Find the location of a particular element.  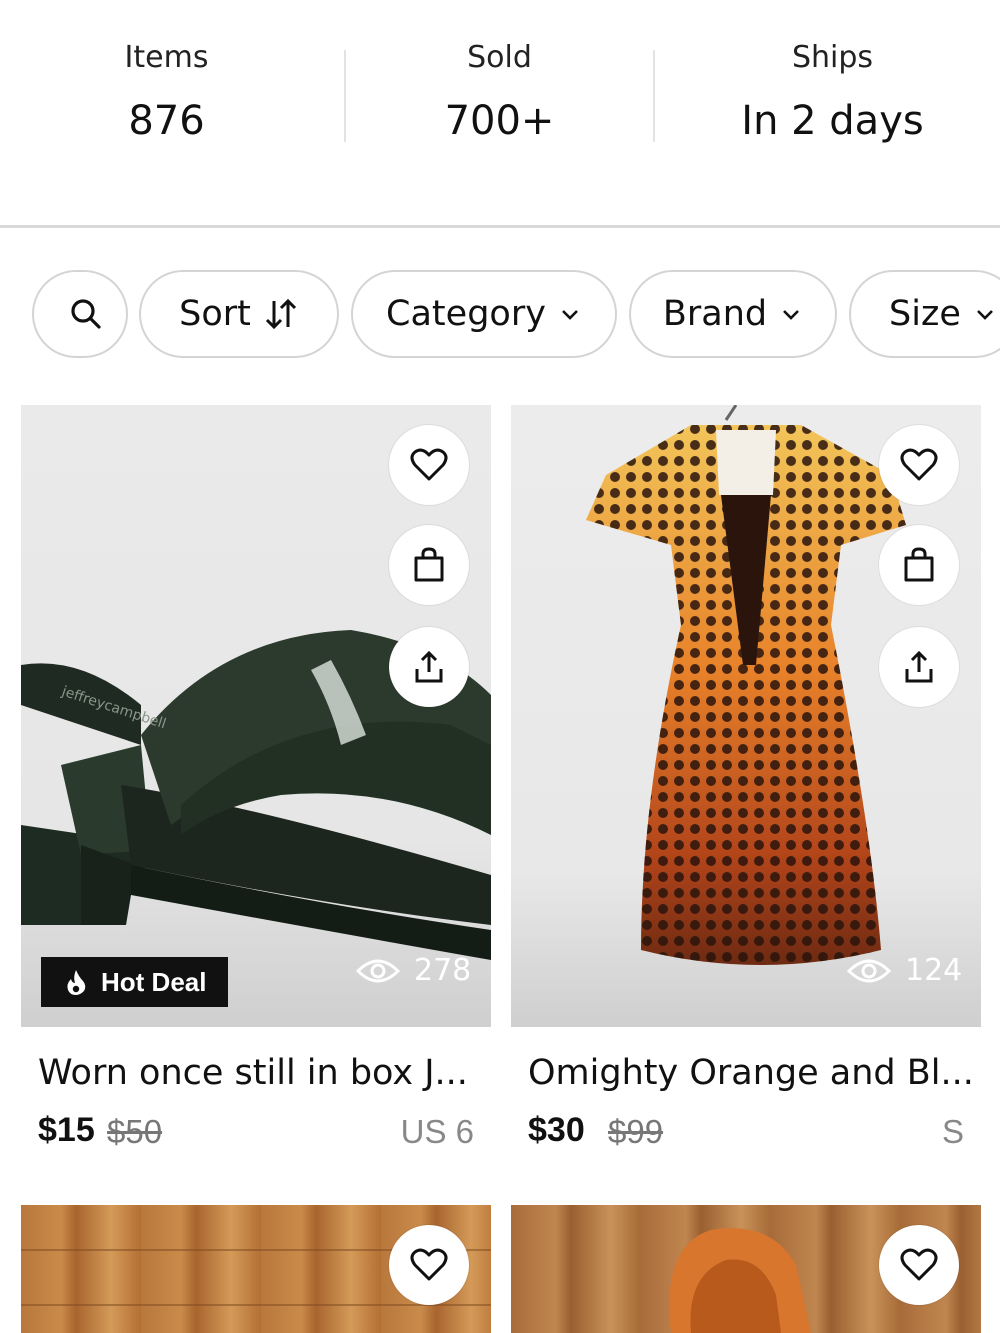

sort-label: Sort is located at coordinates (215, 314).